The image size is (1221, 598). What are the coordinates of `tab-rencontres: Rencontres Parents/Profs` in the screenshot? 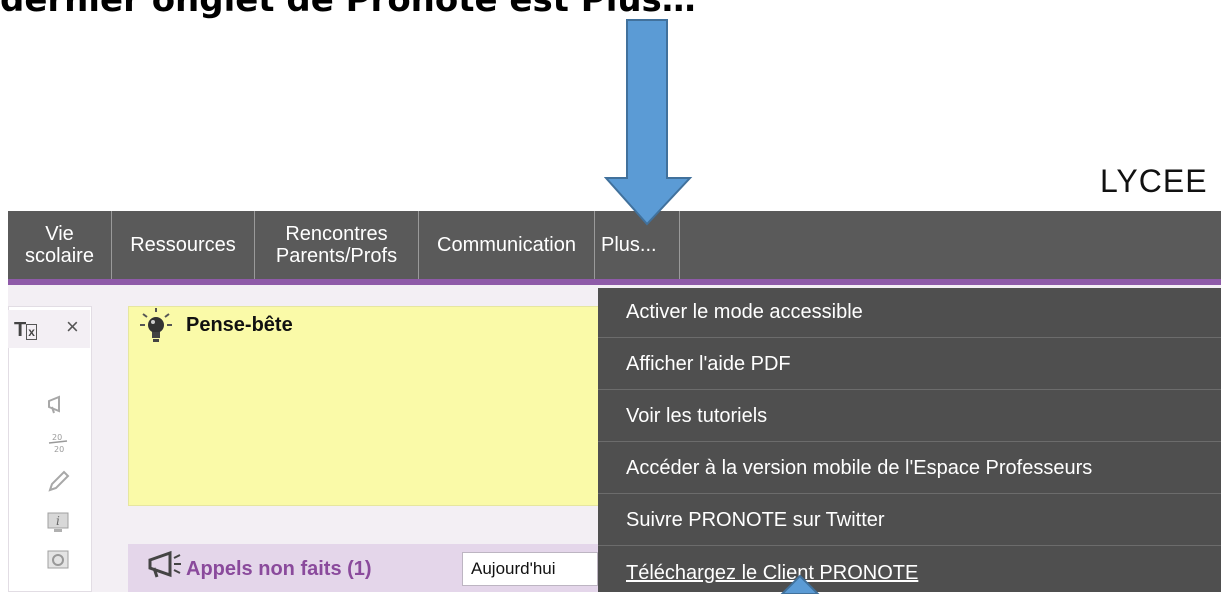 It's located at (337, 245).